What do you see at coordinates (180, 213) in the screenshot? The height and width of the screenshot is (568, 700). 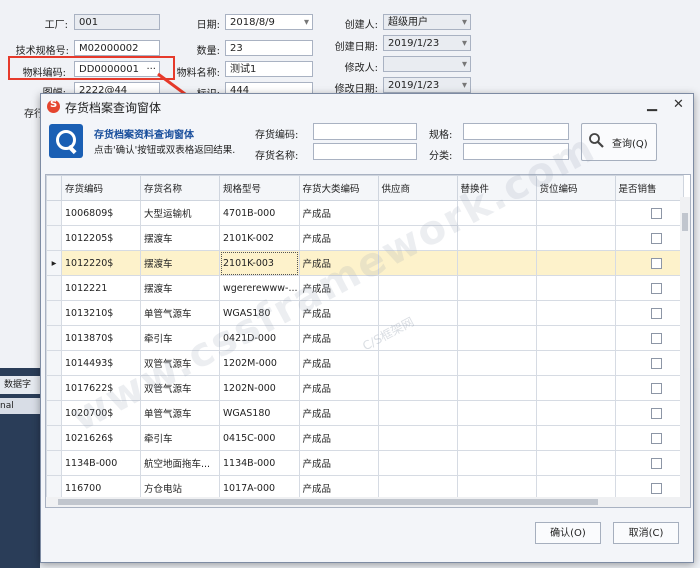 I see `table-cell: 大型运输机` at bounding box center [180, 213].